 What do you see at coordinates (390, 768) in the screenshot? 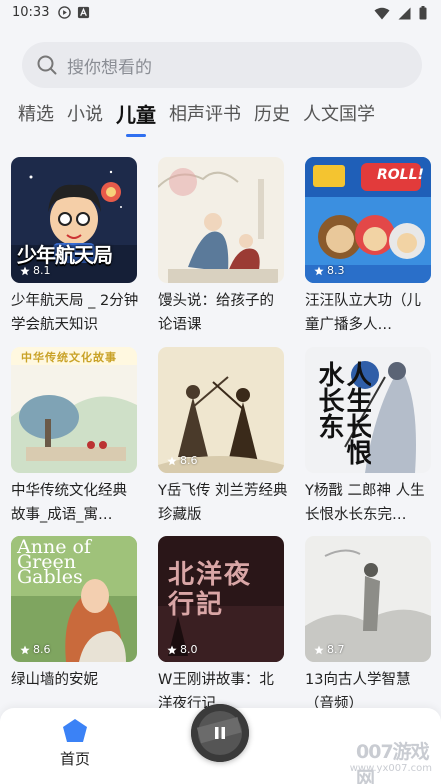
I see `watermark-url: www.yx007.com` at bounding box center [390, 768].